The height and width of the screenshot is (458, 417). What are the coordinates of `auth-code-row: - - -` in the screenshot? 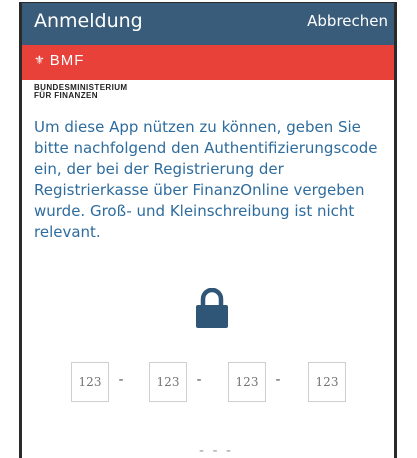 It's located at (221, 384).